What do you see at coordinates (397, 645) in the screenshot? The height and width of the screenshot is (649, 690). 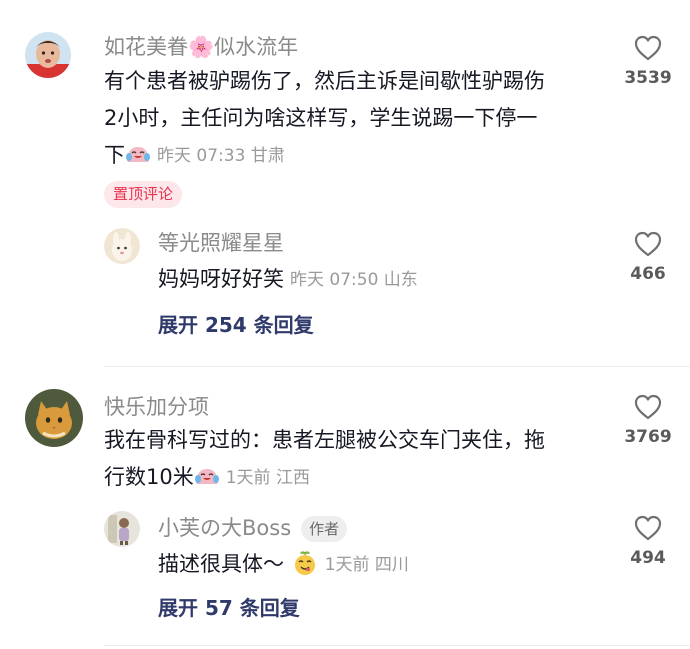 I see `comment-divider-bottom` at bounding box center [397, 645].